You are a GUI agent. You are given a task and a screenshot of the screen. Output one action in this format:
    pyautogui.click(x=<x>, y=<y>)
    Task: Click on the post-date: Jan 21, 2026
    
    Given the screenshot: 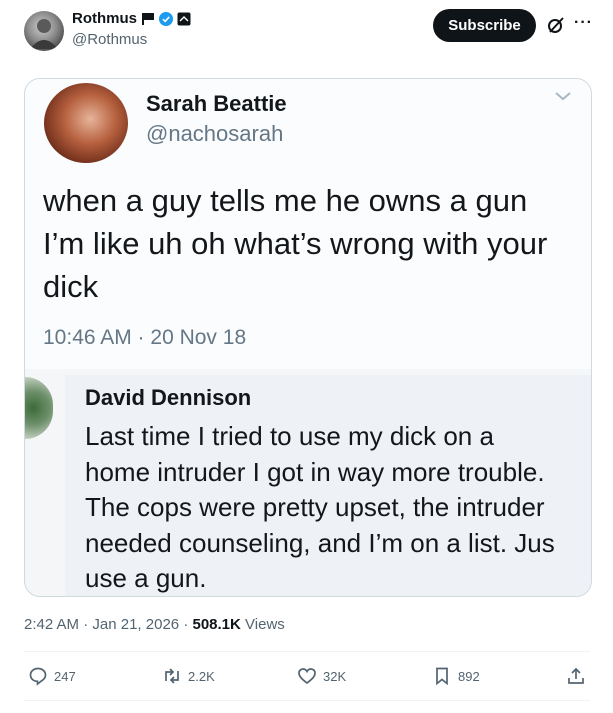 What is the action you would take?
    pyautogui.click(x=135, y=624)
    